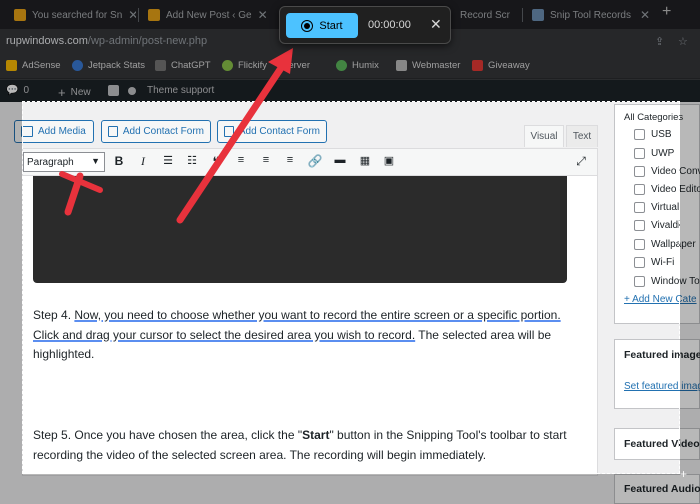  What do you see at coordinates (365, 25) in the screenshot?
I see `snipping-tool-toolbar: Start 00:00:00 ✕` at bounding box center [365, 25].